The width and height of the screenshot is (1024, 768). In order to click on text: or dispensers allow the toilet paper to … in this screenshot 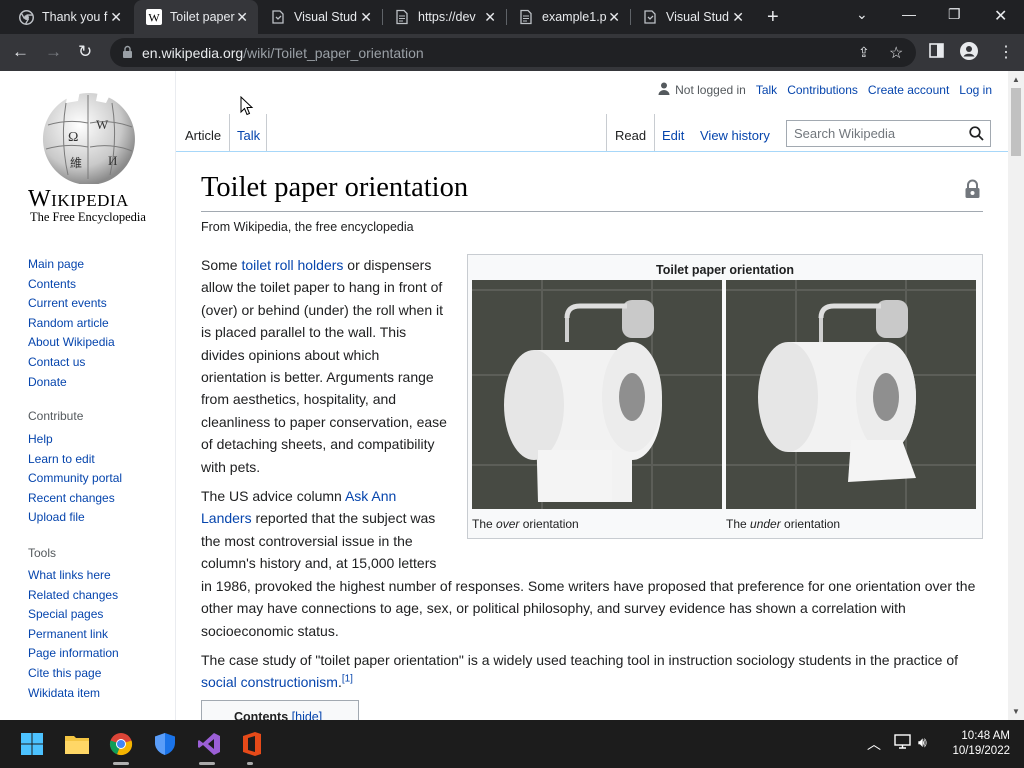, I will do `click(324, 366)`.